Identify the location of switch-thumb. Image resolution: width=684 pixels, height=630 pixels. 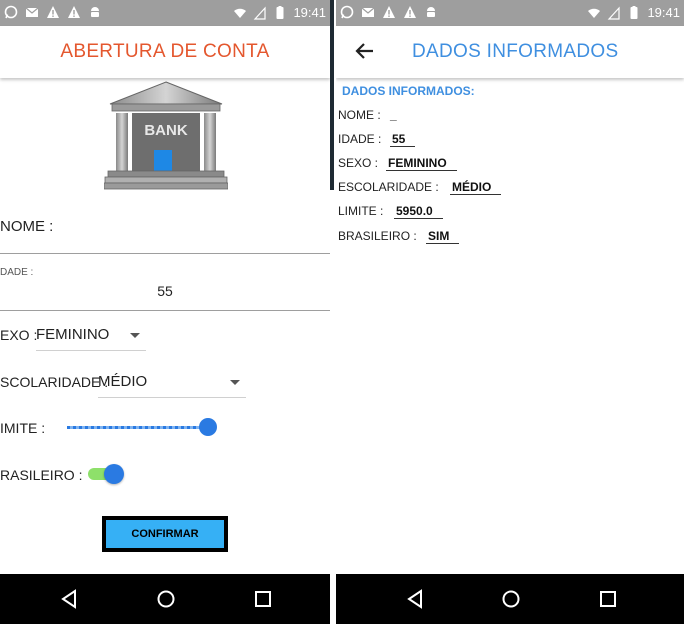
(114, 474).